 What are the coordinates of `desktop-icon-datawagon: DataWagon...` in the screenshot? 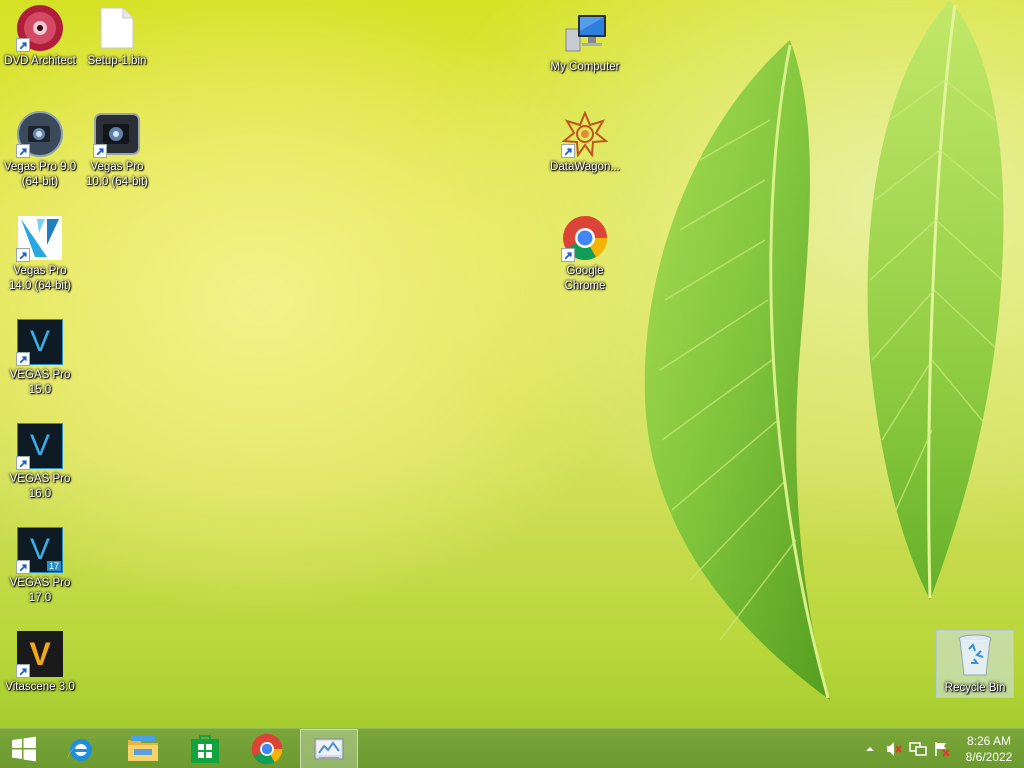 It's located at (585, 142).